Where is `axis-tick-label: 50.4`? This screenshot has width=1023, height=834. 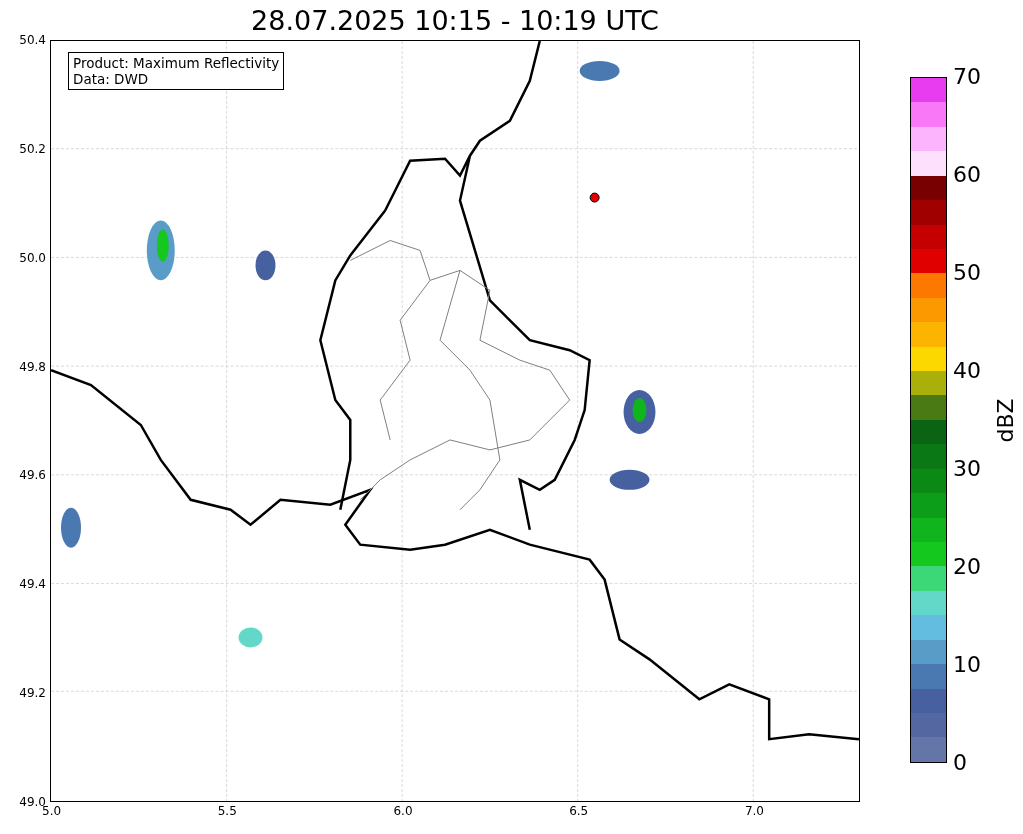
axis-tick-label: 50.4 is located at coordinates (32, 40).